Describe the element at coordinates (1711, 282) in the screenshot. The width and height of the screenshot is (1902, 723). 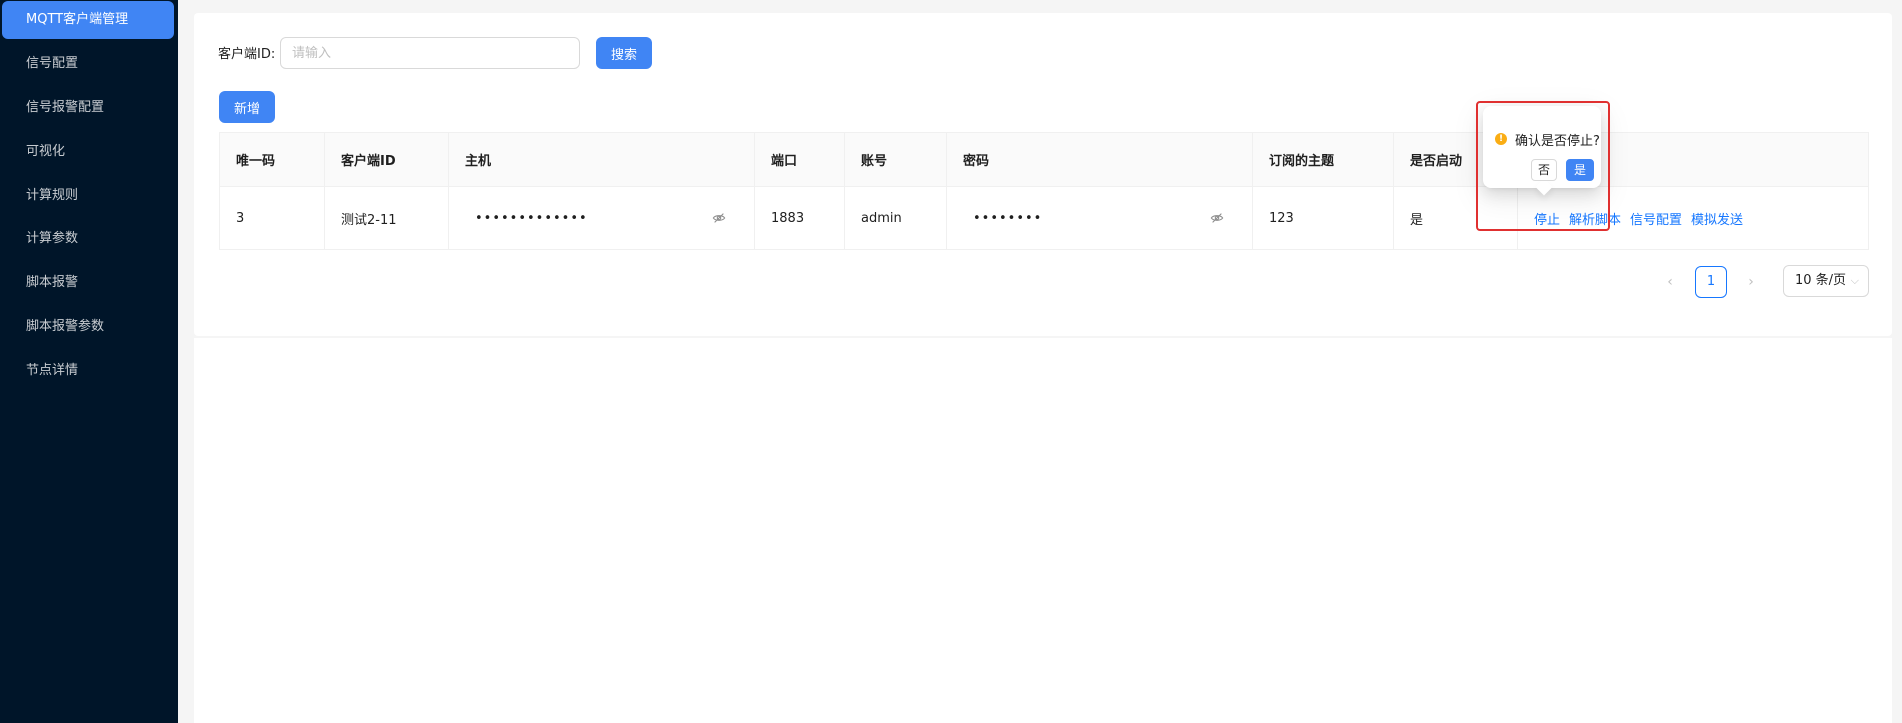
I see `page-1-button: 1` at that location.